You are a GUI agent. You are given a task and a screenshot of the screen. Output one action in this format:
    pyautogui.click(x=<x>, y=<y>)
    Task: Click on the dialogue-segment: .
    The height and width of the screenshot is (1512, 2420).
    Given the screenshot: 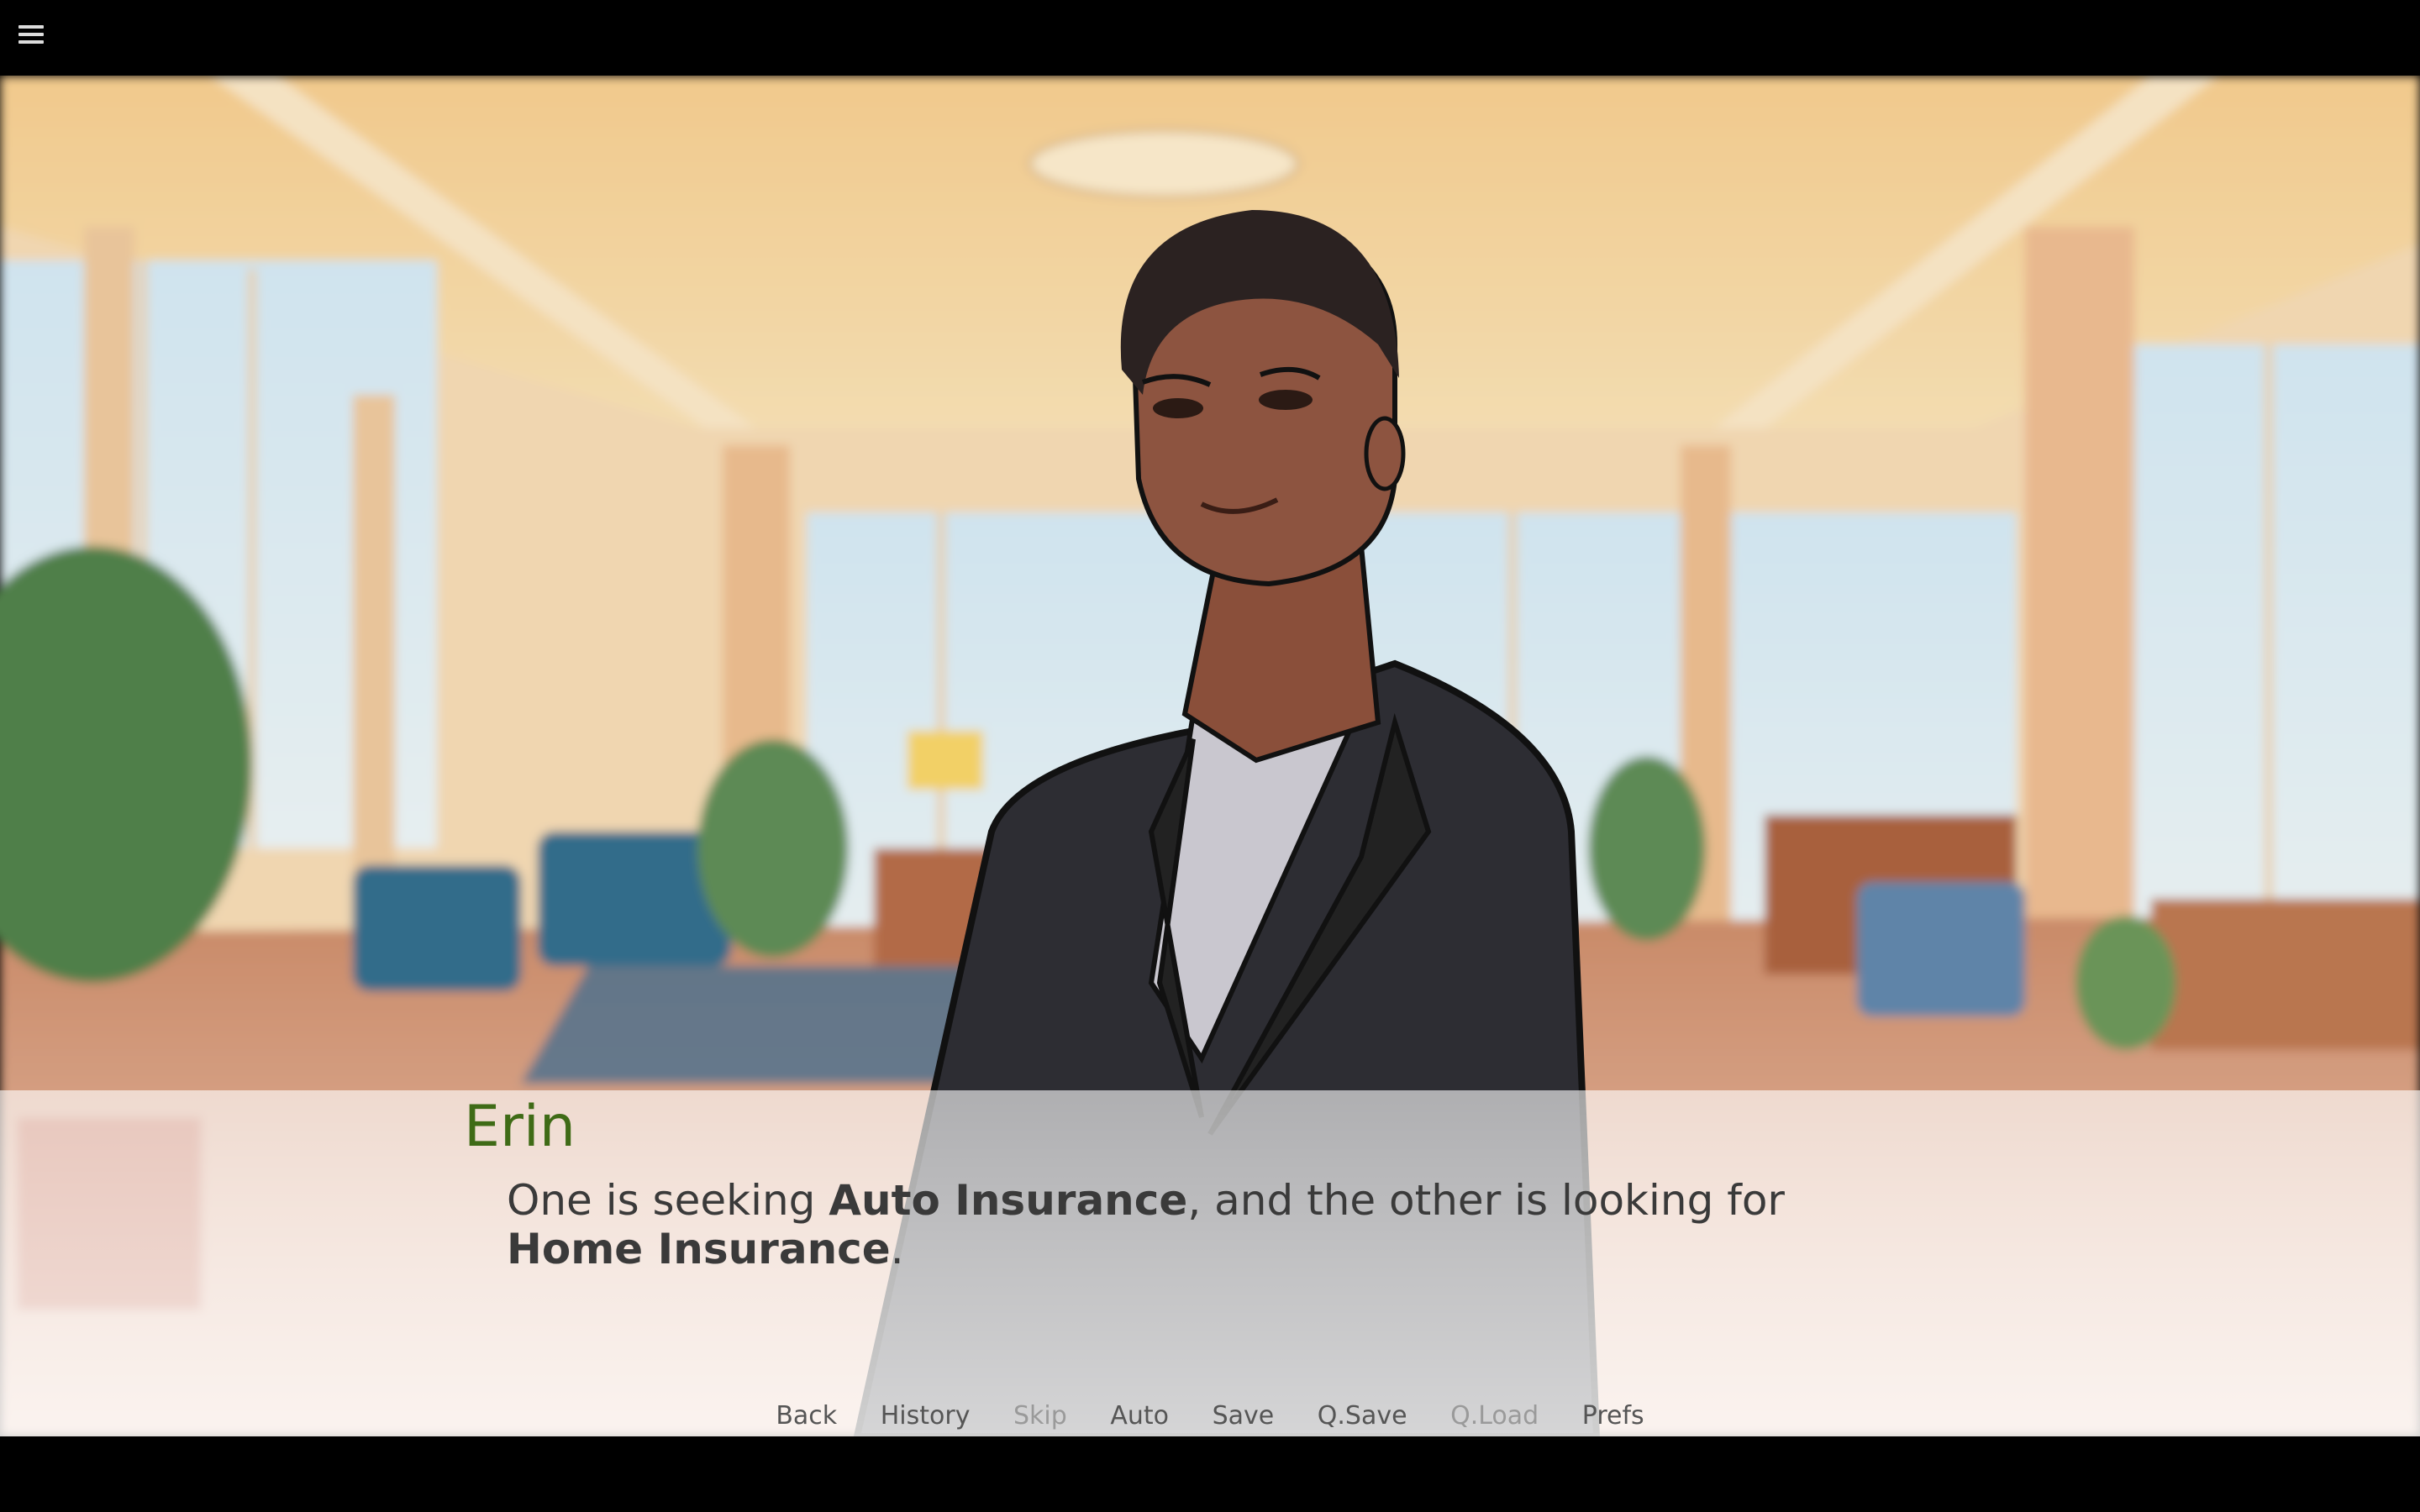 What is the action you would take?
    pyautogui.click(x=897, y=1249)
    